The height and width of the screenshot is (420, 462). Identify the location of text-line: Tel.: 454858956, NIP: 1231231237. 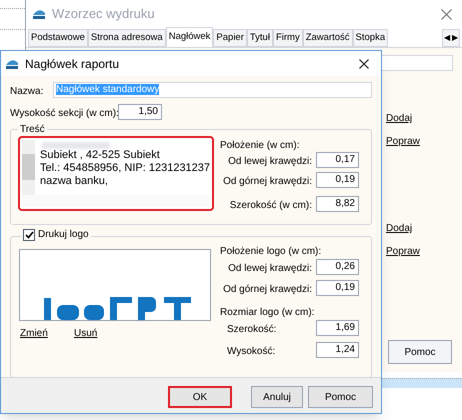
(125, 168).